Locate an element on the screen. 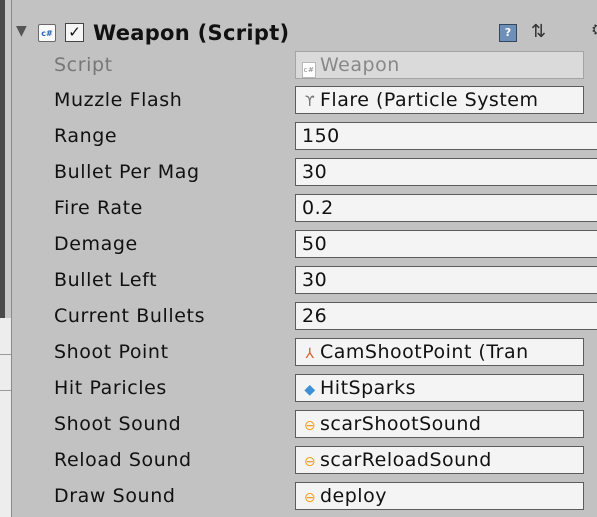  field-row-script: Script c#Weapon ⊙ is located at coordinates (304, 65).